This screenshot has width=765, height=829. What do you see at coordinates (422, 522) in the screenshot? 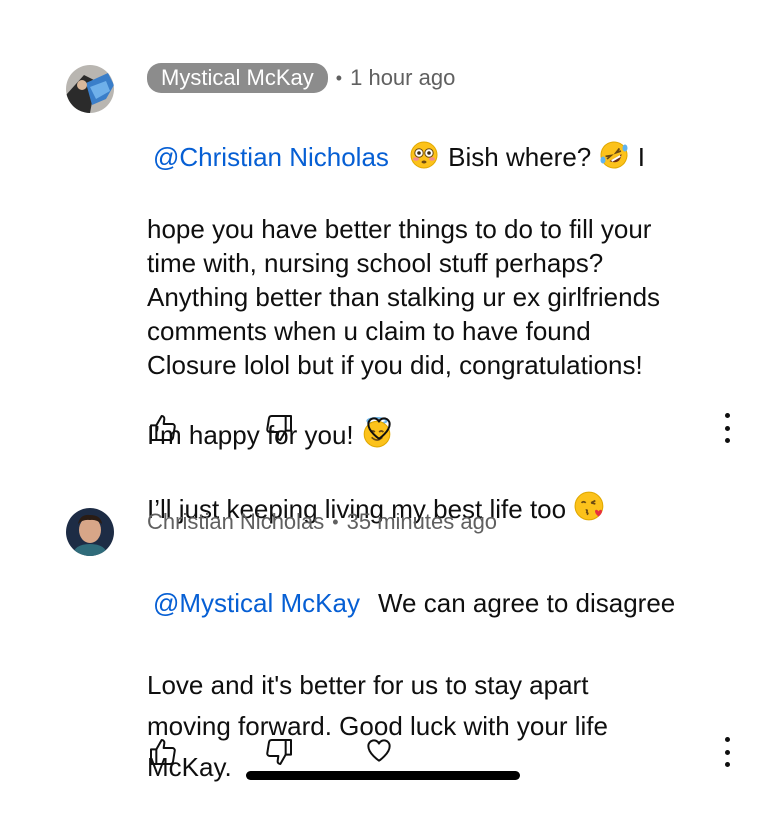
I see `timestamp: 35 minutes ago` at bounding box center [422, 522].